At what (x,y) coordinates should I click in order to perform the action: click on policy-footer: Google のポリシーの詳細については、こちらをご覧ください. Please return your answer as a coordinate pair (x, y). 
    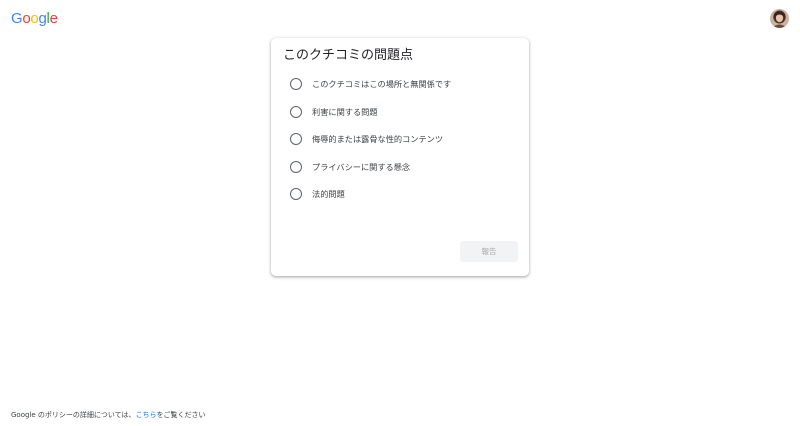
    Looking at the image, I should click on (108, 415).